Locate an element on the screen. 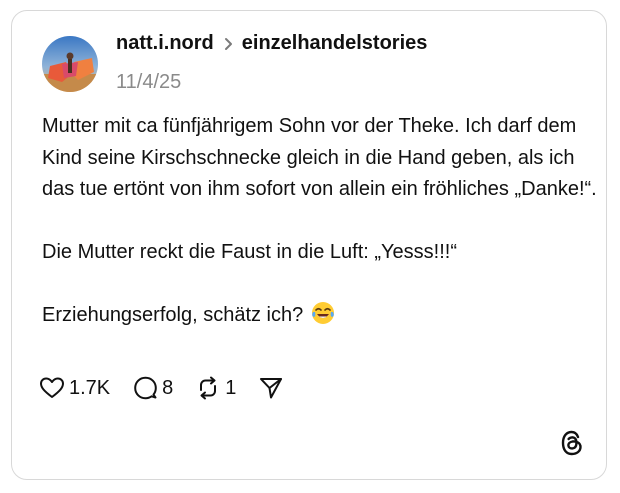 The height and width of the screenshot is (493, 620). post-header: natt.i.nord einzelhandelstories is located at coordinates (271, 43).